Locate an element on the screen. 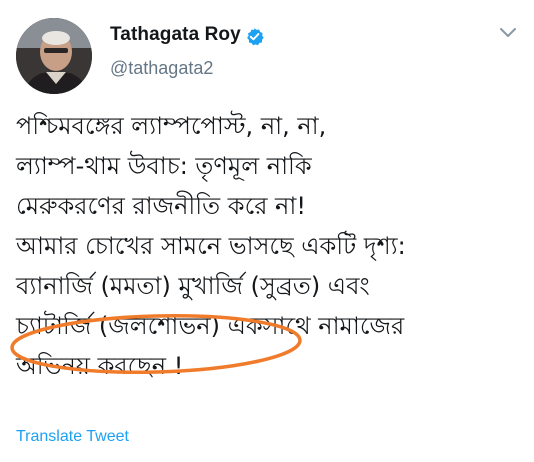  user-handle: @tathagata2 is located at coordinates (161, 68).